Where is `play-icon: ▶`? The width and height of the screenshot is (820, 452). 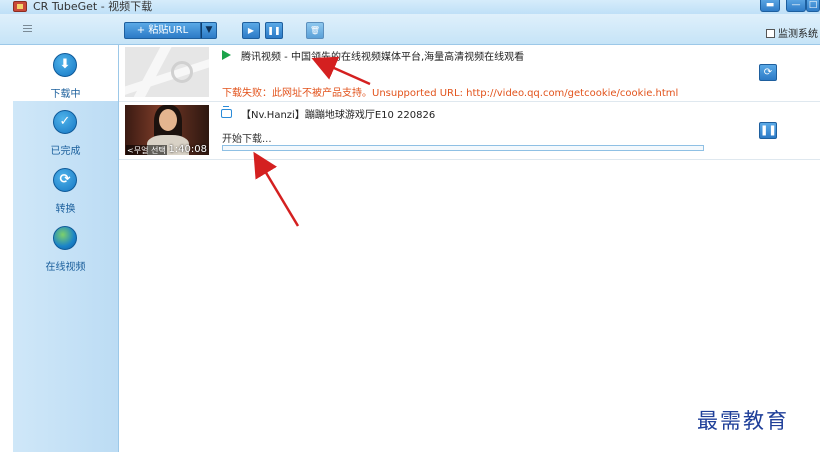 play-icon: ▶ is located at coordinates (251, 30).